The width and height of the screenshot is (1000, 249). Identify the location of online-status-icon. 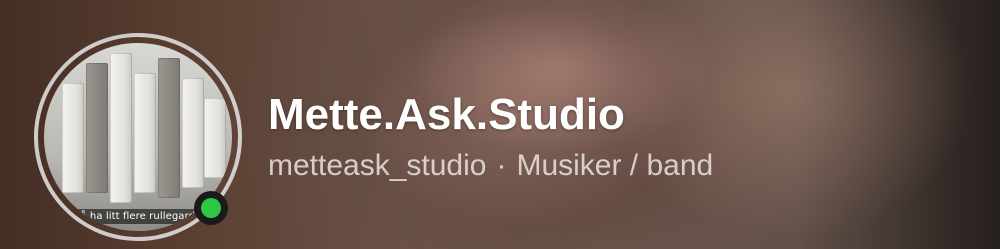
(211, 208).